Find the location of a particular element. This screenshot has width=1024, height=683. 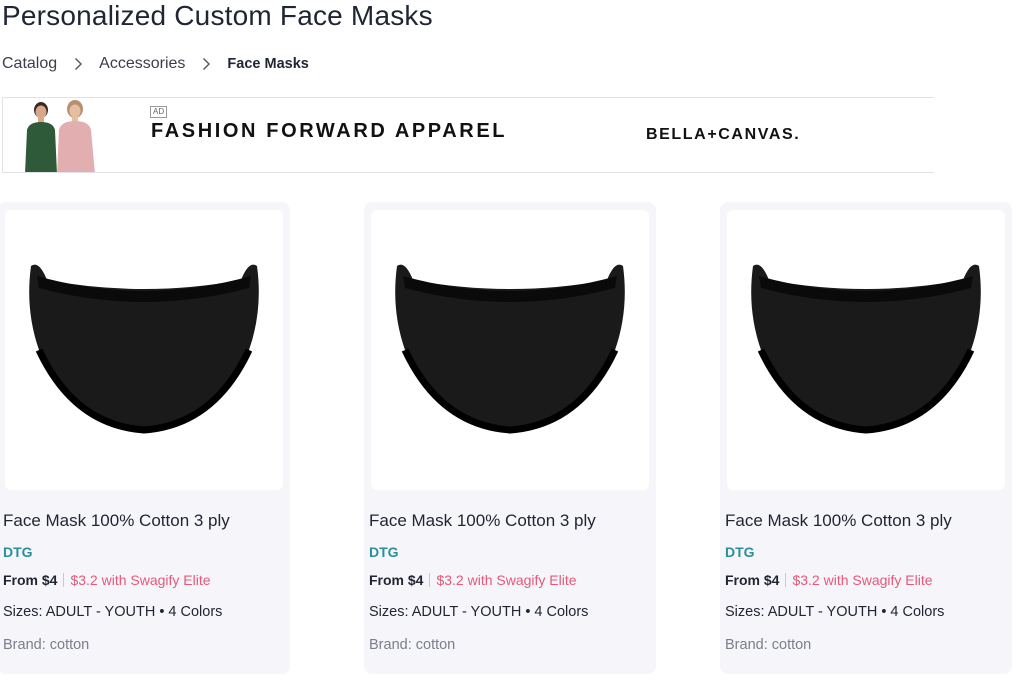

ad-brand-logo: BELLA+CANVAS. is located at coordinates (723, 134).